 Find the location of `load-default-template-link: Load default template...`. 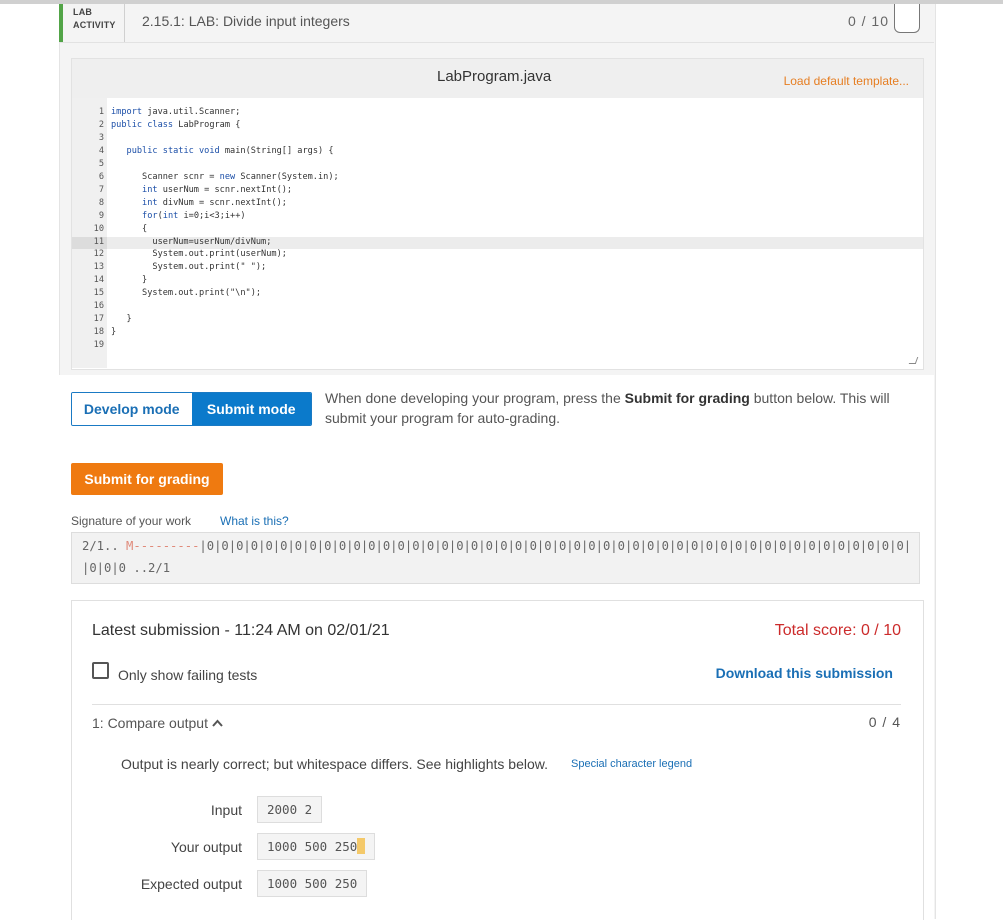

load-default-template-link: Load default template... is located at coordinates (846, 81).